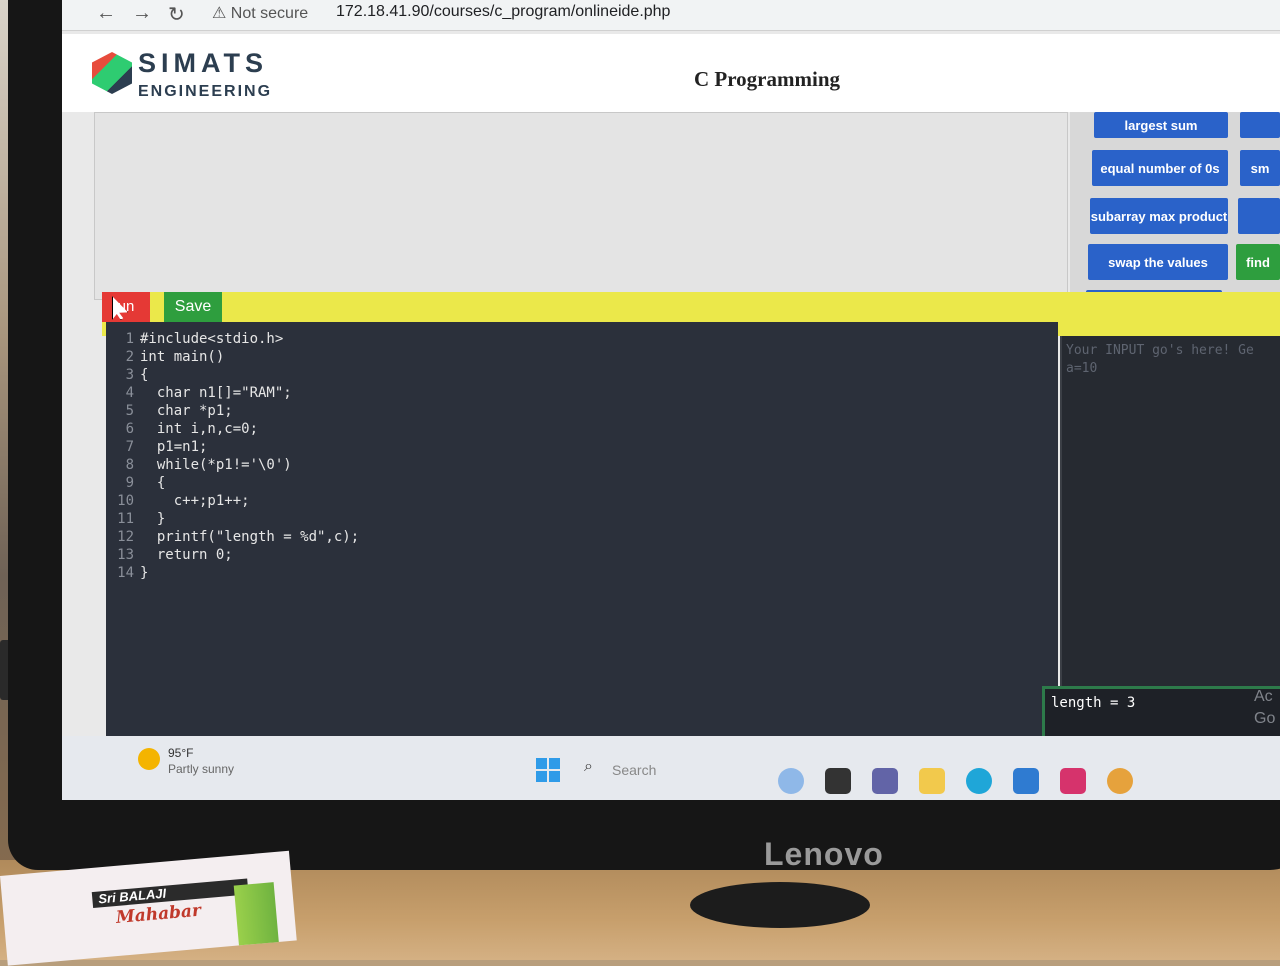 This screenshot has width=1280, height=966. What do you see at coordinates (126, 307) in the screenshot?
I see `run-button: un` at bounding box center [126, 307].